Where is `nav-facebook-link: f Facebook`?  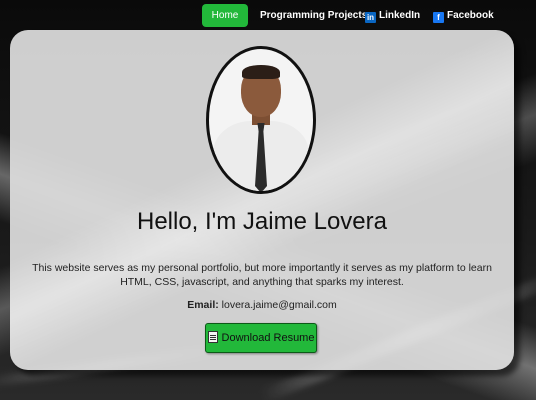 nav-facebook-link: f Facebook is located at coordinates (463, 15).